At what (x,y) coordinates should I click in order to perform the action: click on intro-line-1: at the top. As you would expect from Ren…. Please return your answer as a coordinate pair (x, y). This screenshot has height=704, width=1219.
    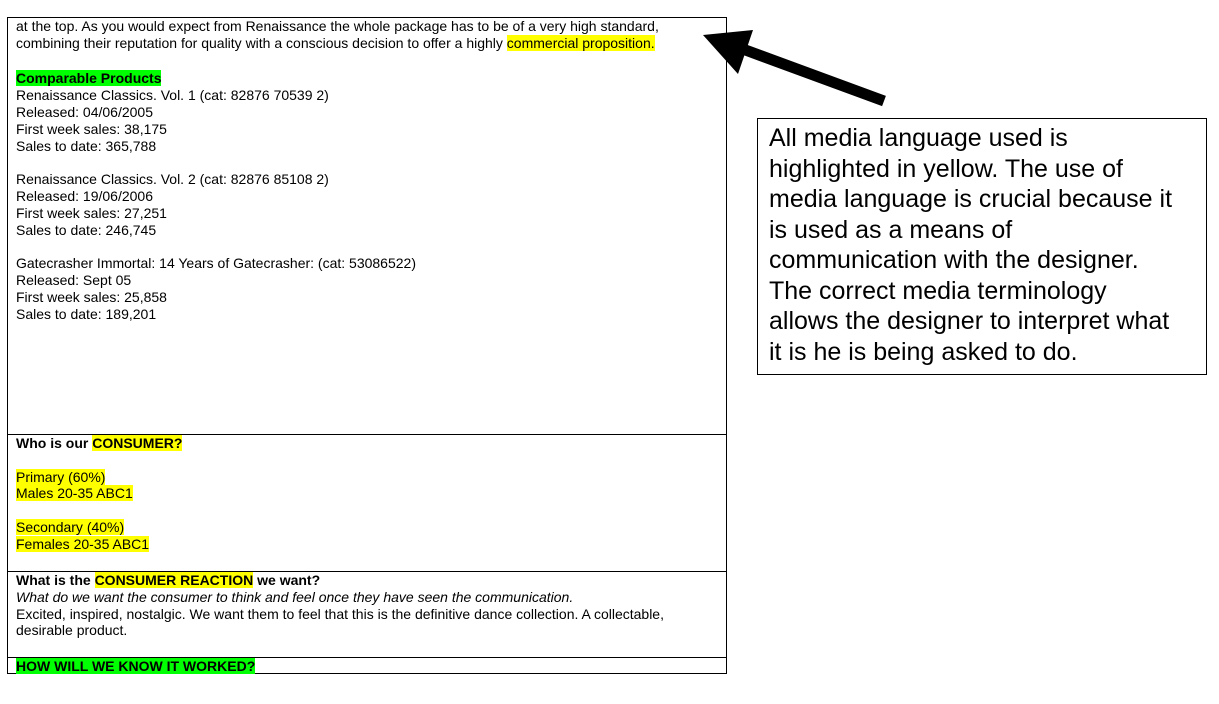
    Looking at the image, I should click on (337, 26).